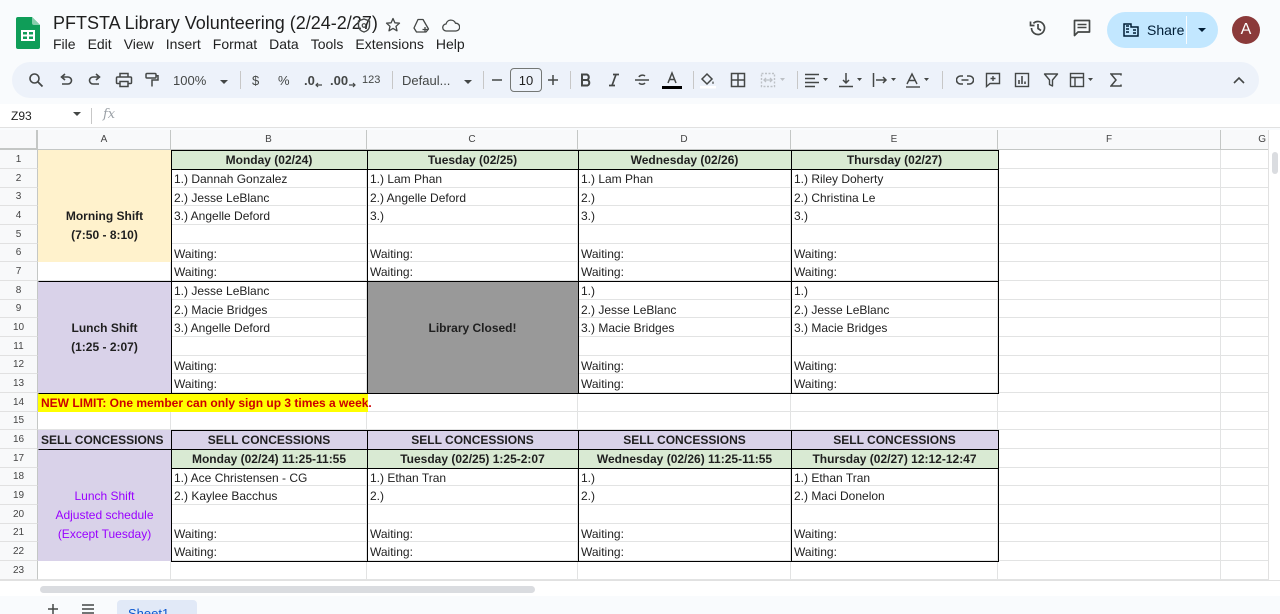 The width and height of the screenshot is (1280, 614). Describe the element at coordinates (586, 495) in the screenshot. I see `concession-wed-slot-2: 2.)` at that location.